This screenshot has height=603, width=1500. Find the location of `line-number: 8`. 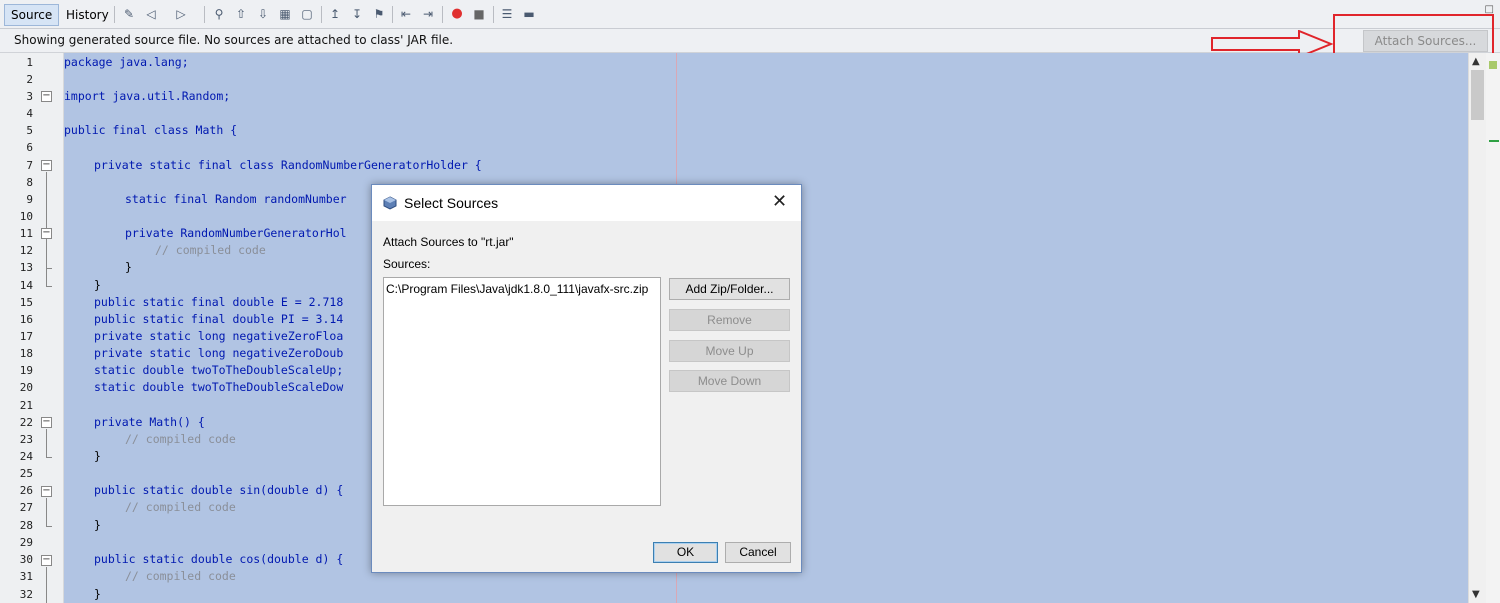

line-number: 8 is located at coordinates (29, 182).